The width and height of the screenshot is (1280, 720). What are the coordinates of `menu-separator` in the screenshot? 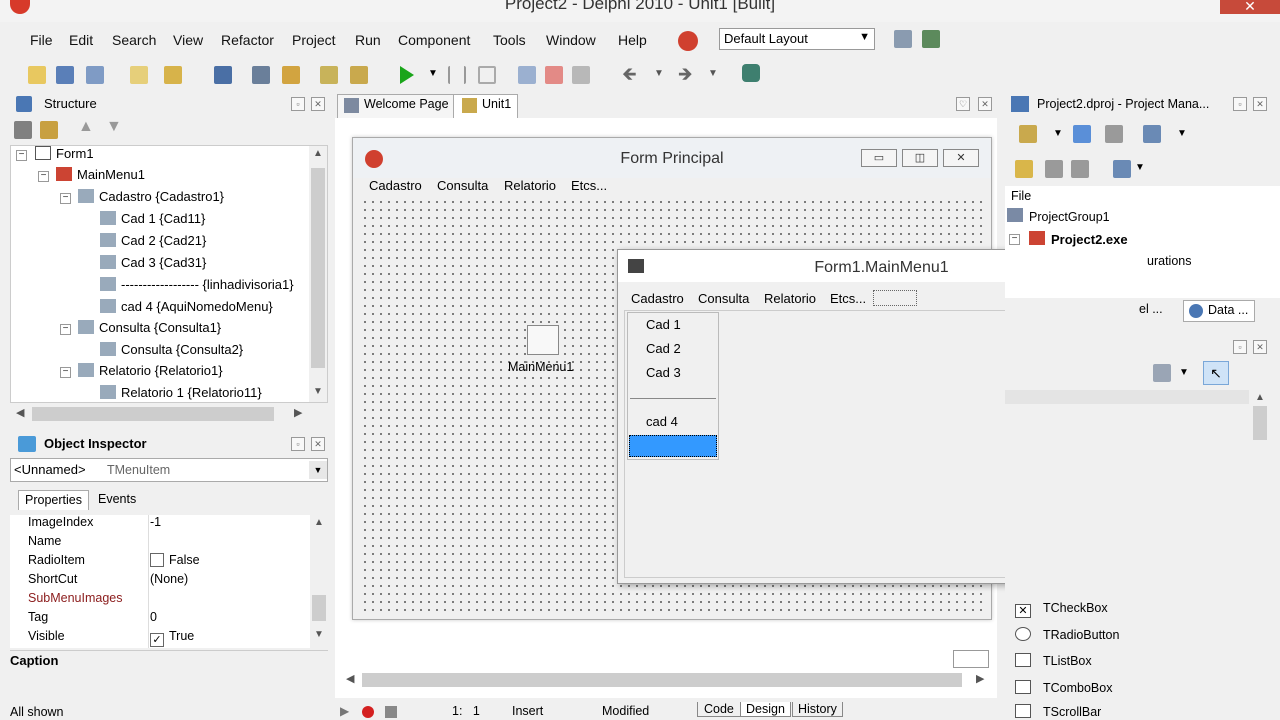 It's located at (673, 398).